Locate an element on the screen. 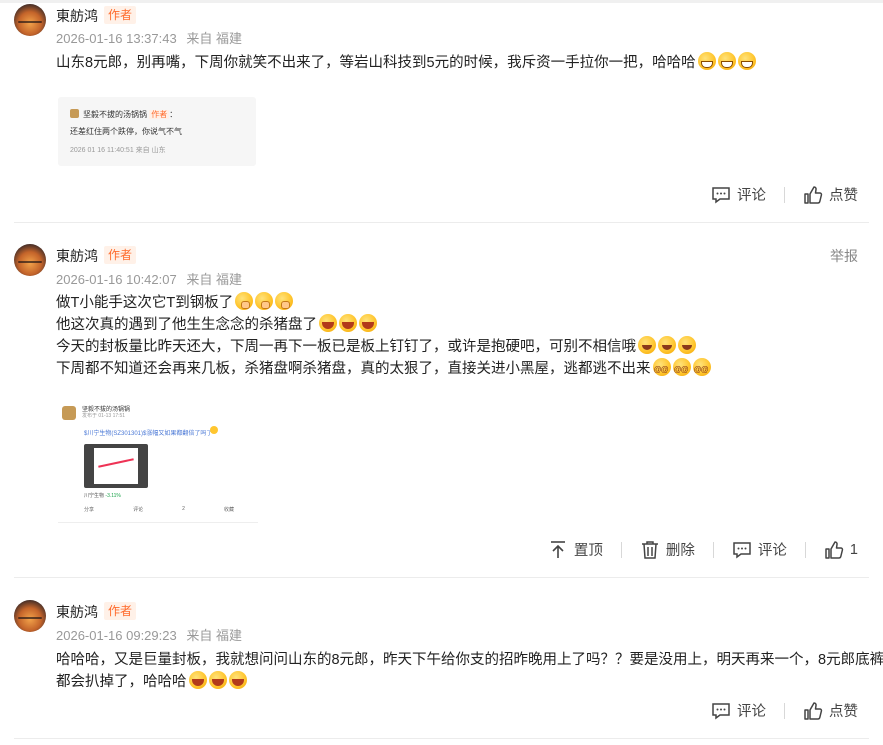 The image size is (883, 745). quote-location: 来自 山东 is located at coordinates (150, 150).